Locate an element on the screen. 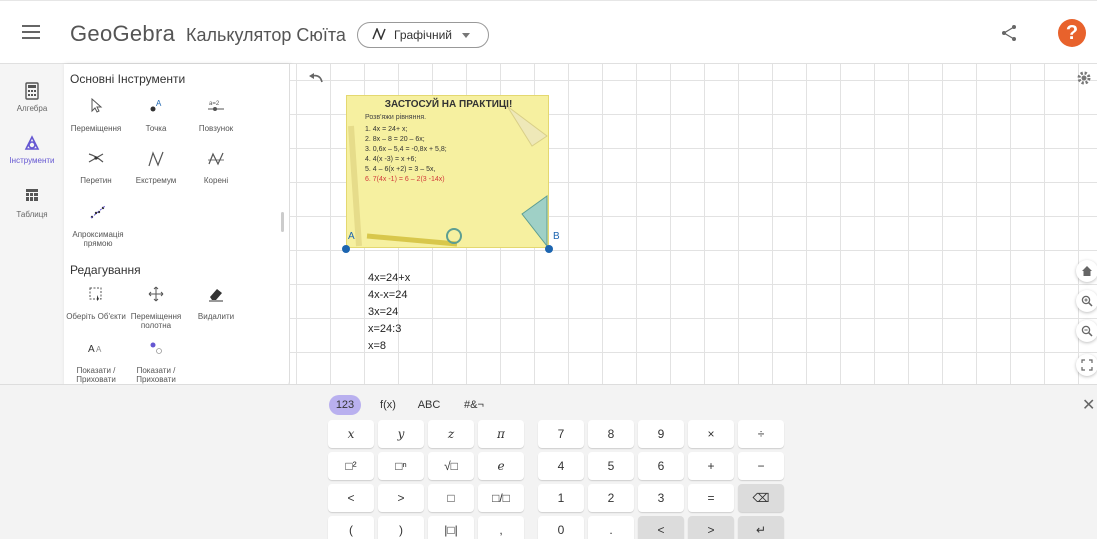 The height and width of the screenshot is (539, 1097). edit-tools-title: Редагування is located at coordinates (105, 270).